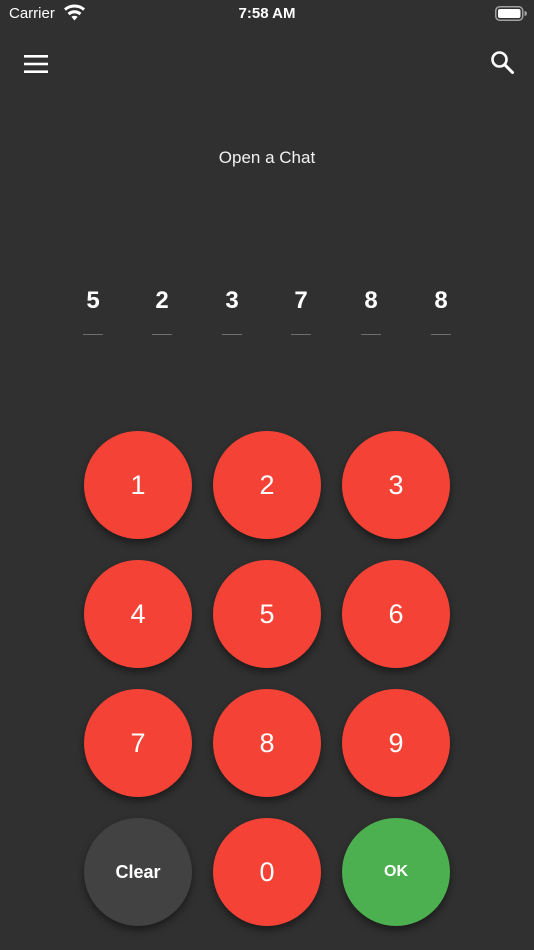 This screenshot has width=534, height=950. I want to click on status-time: 7:58 AM, so click(267, 13).